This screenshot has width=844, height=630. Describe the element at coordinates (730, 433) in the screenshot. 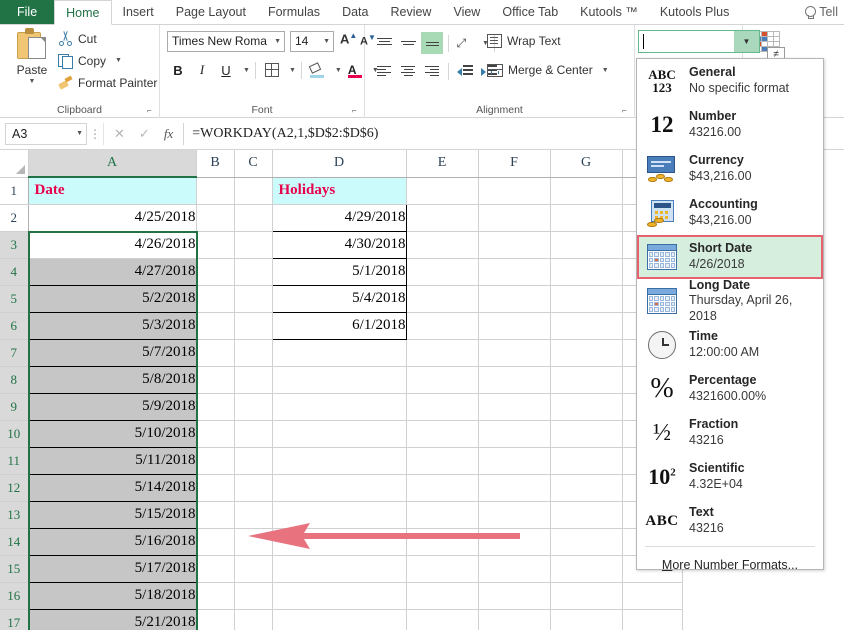

I see `menu-item-fraction: ½ Fraction 43216` at that location.